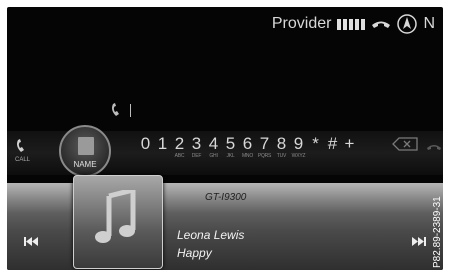 The width and height of the screenshot is (455, 277). Describe the element at coordinates (226, 197) in the screenshot. I see `device-name: GT-I9300` at that location.